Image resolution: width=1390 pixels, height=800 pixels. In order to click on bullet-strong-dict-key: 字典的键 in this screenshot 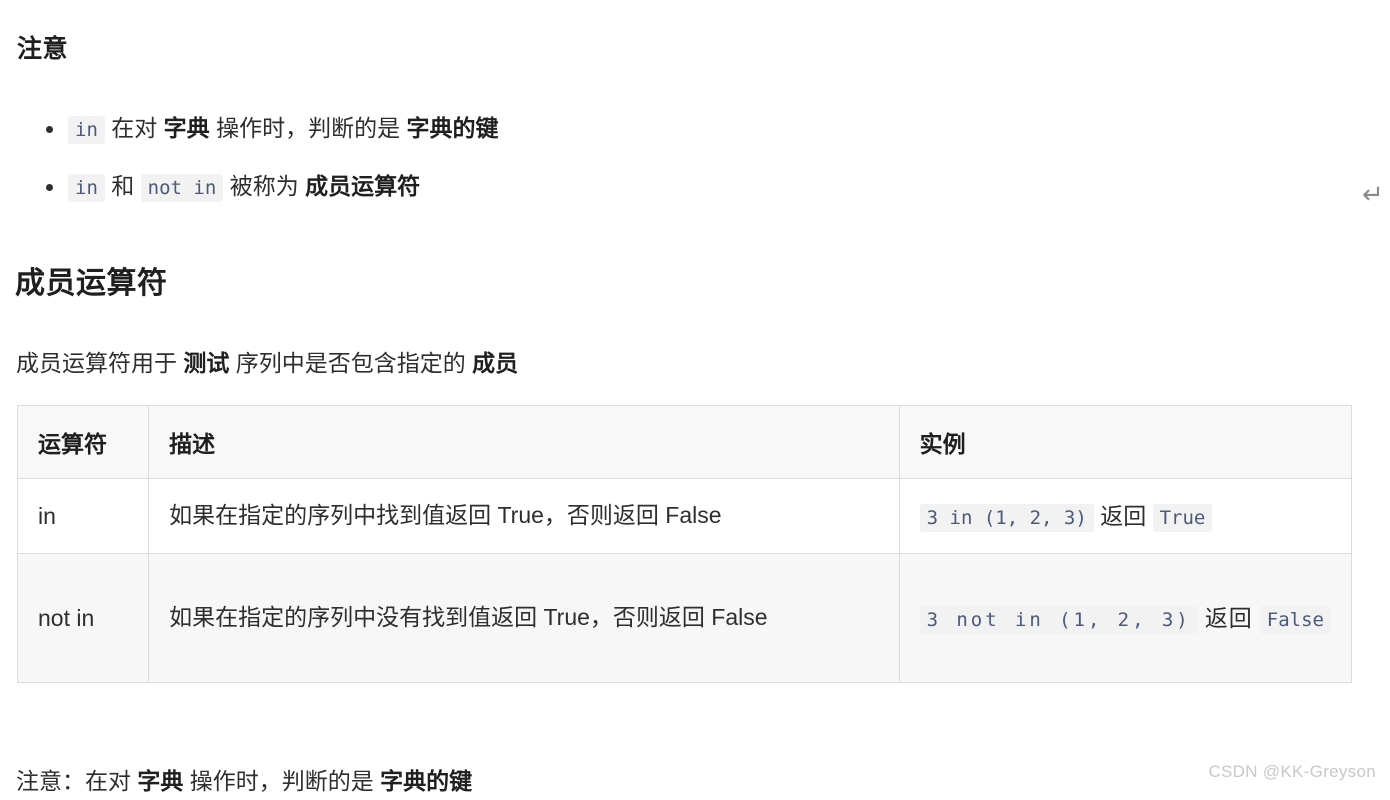, I will do `click(452, 128)`.